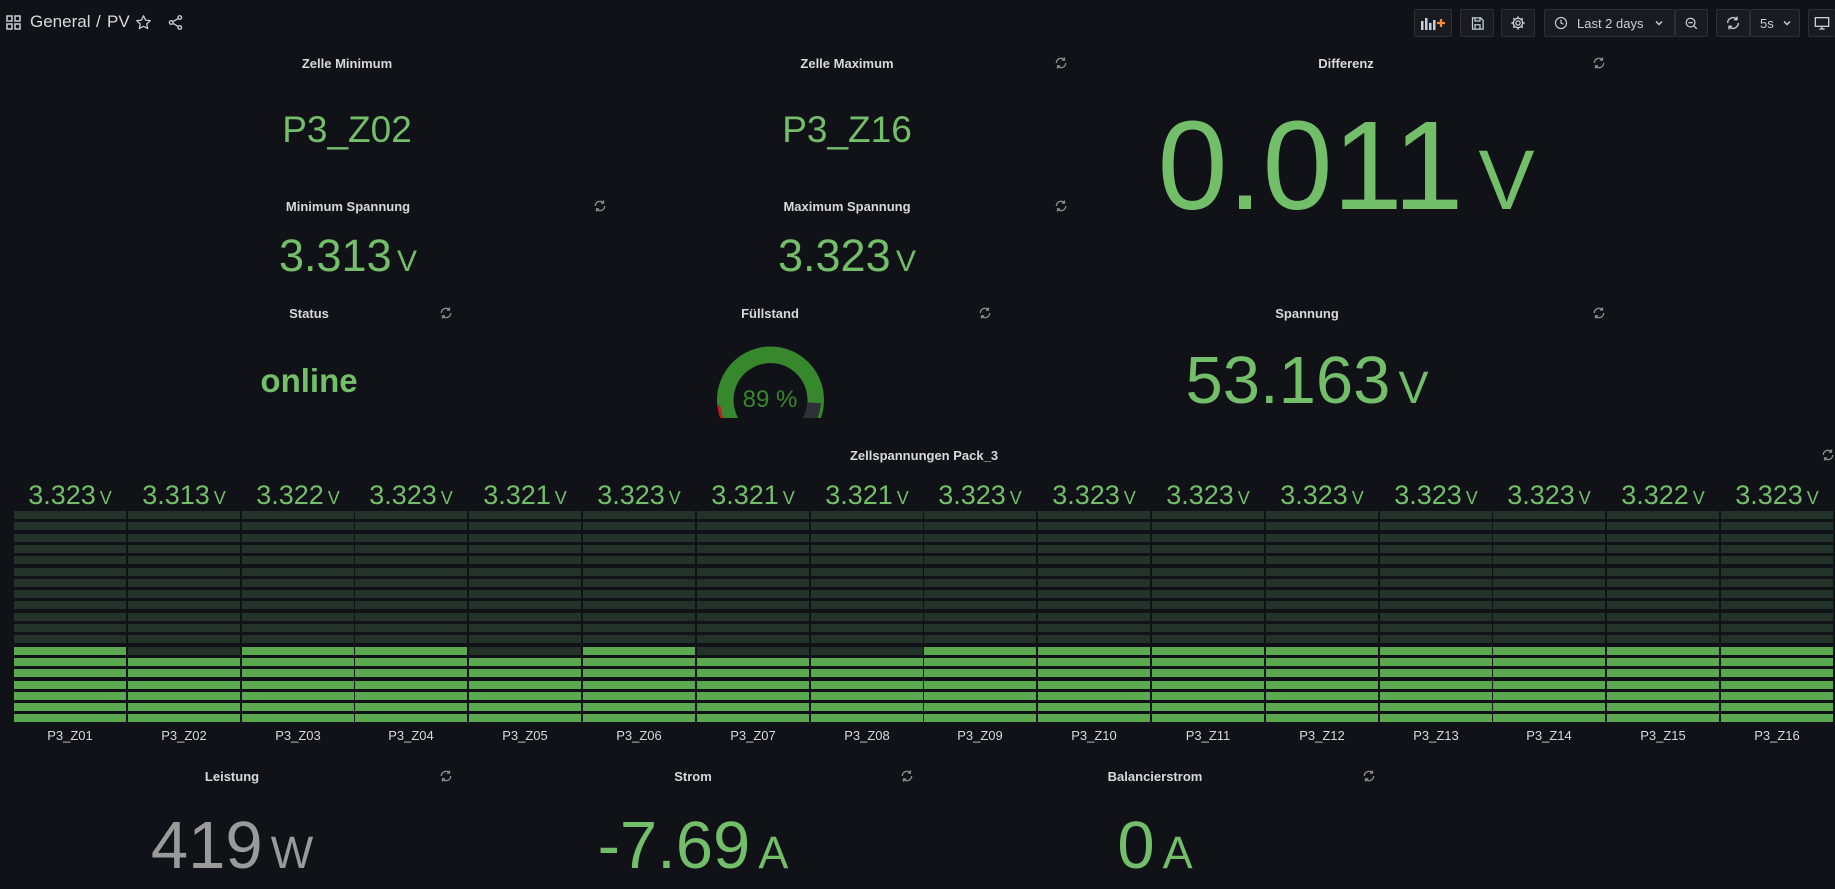 The height and width of the screenshot is (889, 1835). What do you see at coordinates (1477, 23) in the screenshot?
I see `save-dashboard-button` at bounding box center [1477, 23].